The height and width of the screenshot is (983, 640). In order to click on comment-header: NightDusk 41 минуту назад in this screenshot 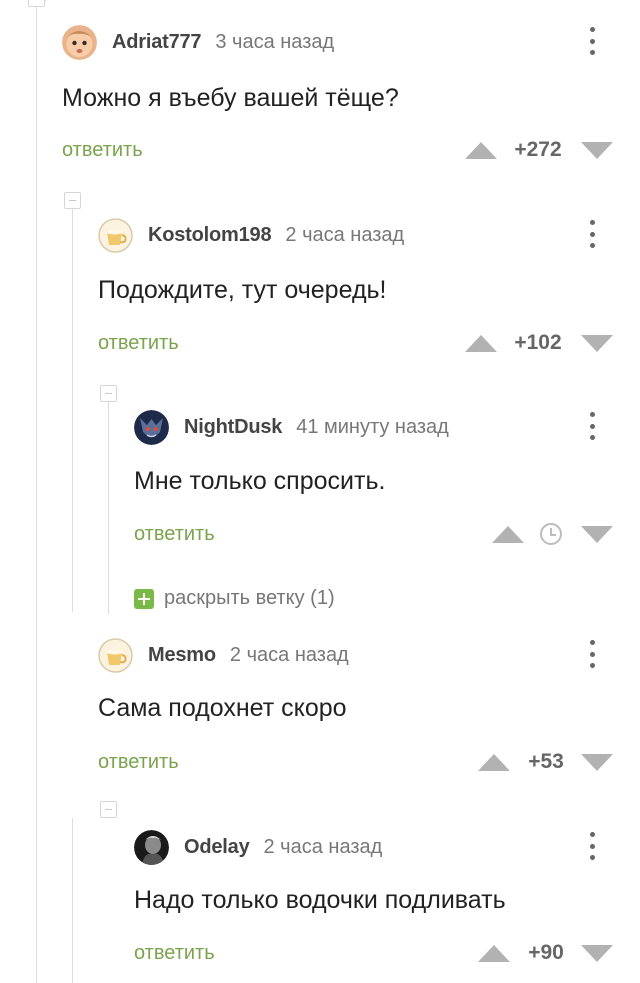, I will do `click(291, 427)`.